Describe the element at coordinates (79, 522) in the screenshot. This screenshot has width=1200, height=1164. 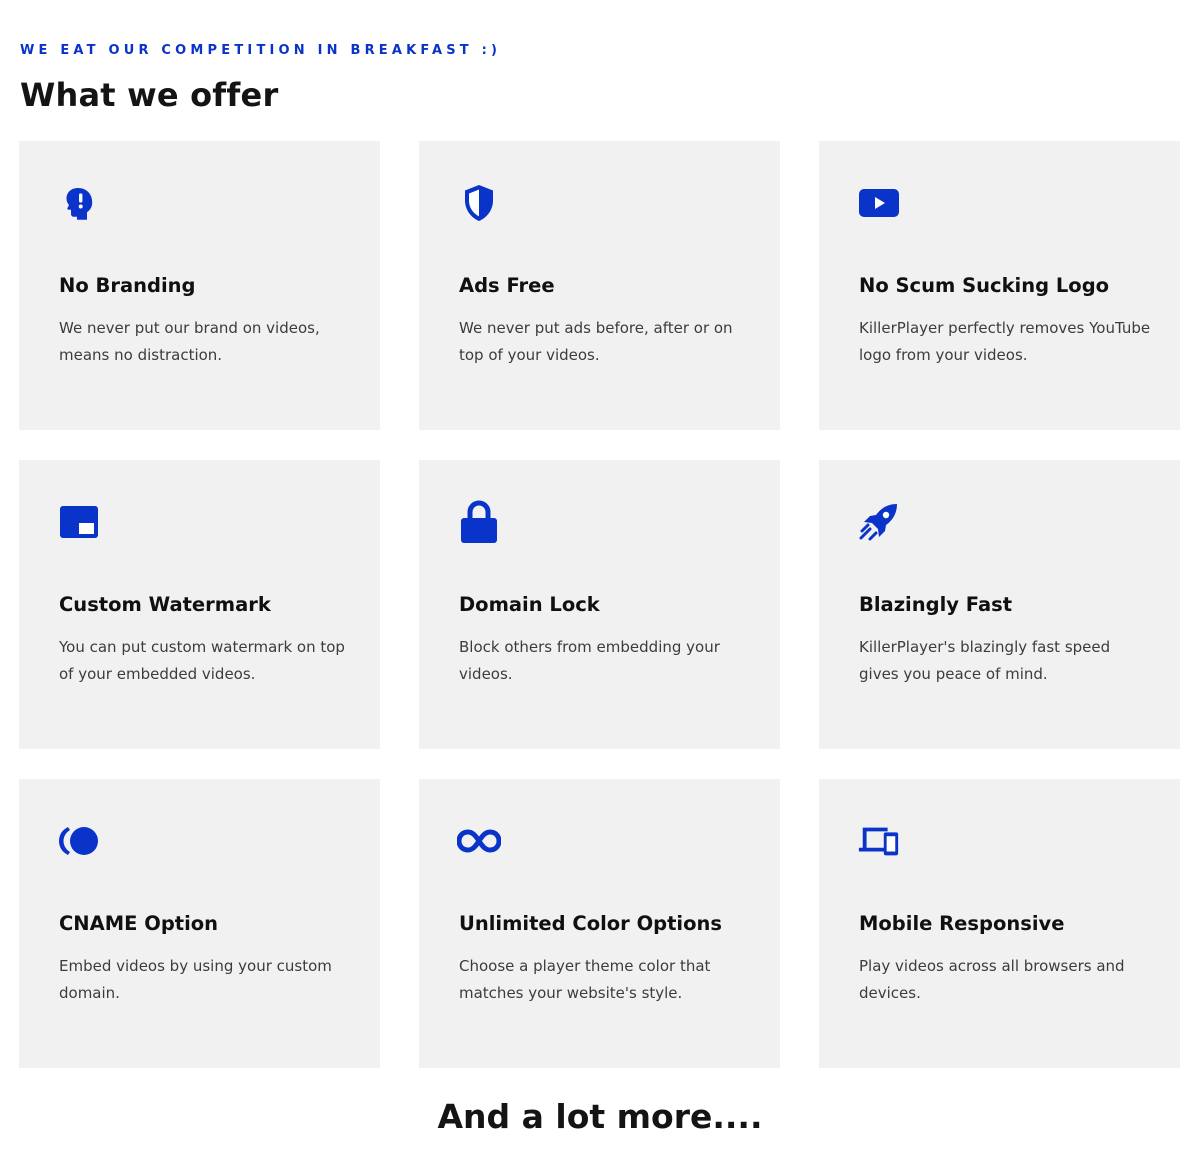
I see `watermark-icon` at that location.